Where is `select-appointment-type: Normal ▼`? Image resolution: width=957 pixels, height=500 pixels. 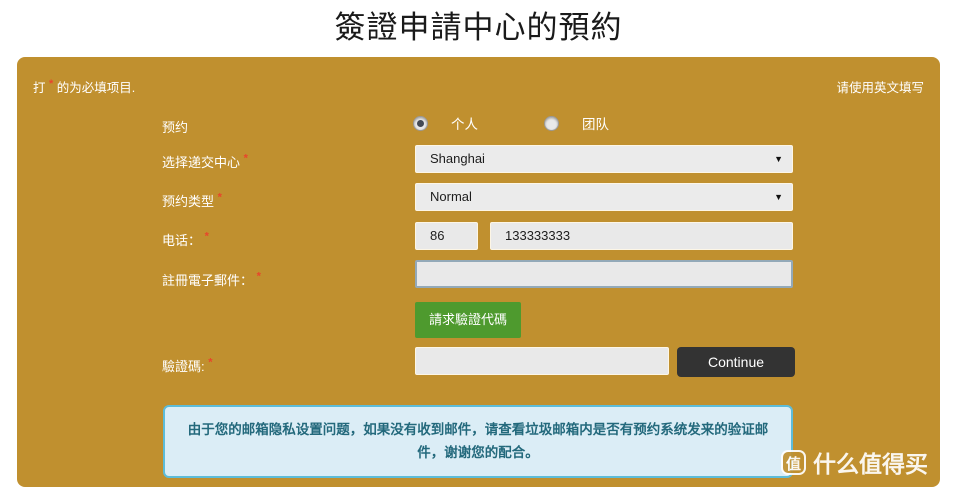 select-appointment-type: Normal ▼ is located at coordinates (604, 197).